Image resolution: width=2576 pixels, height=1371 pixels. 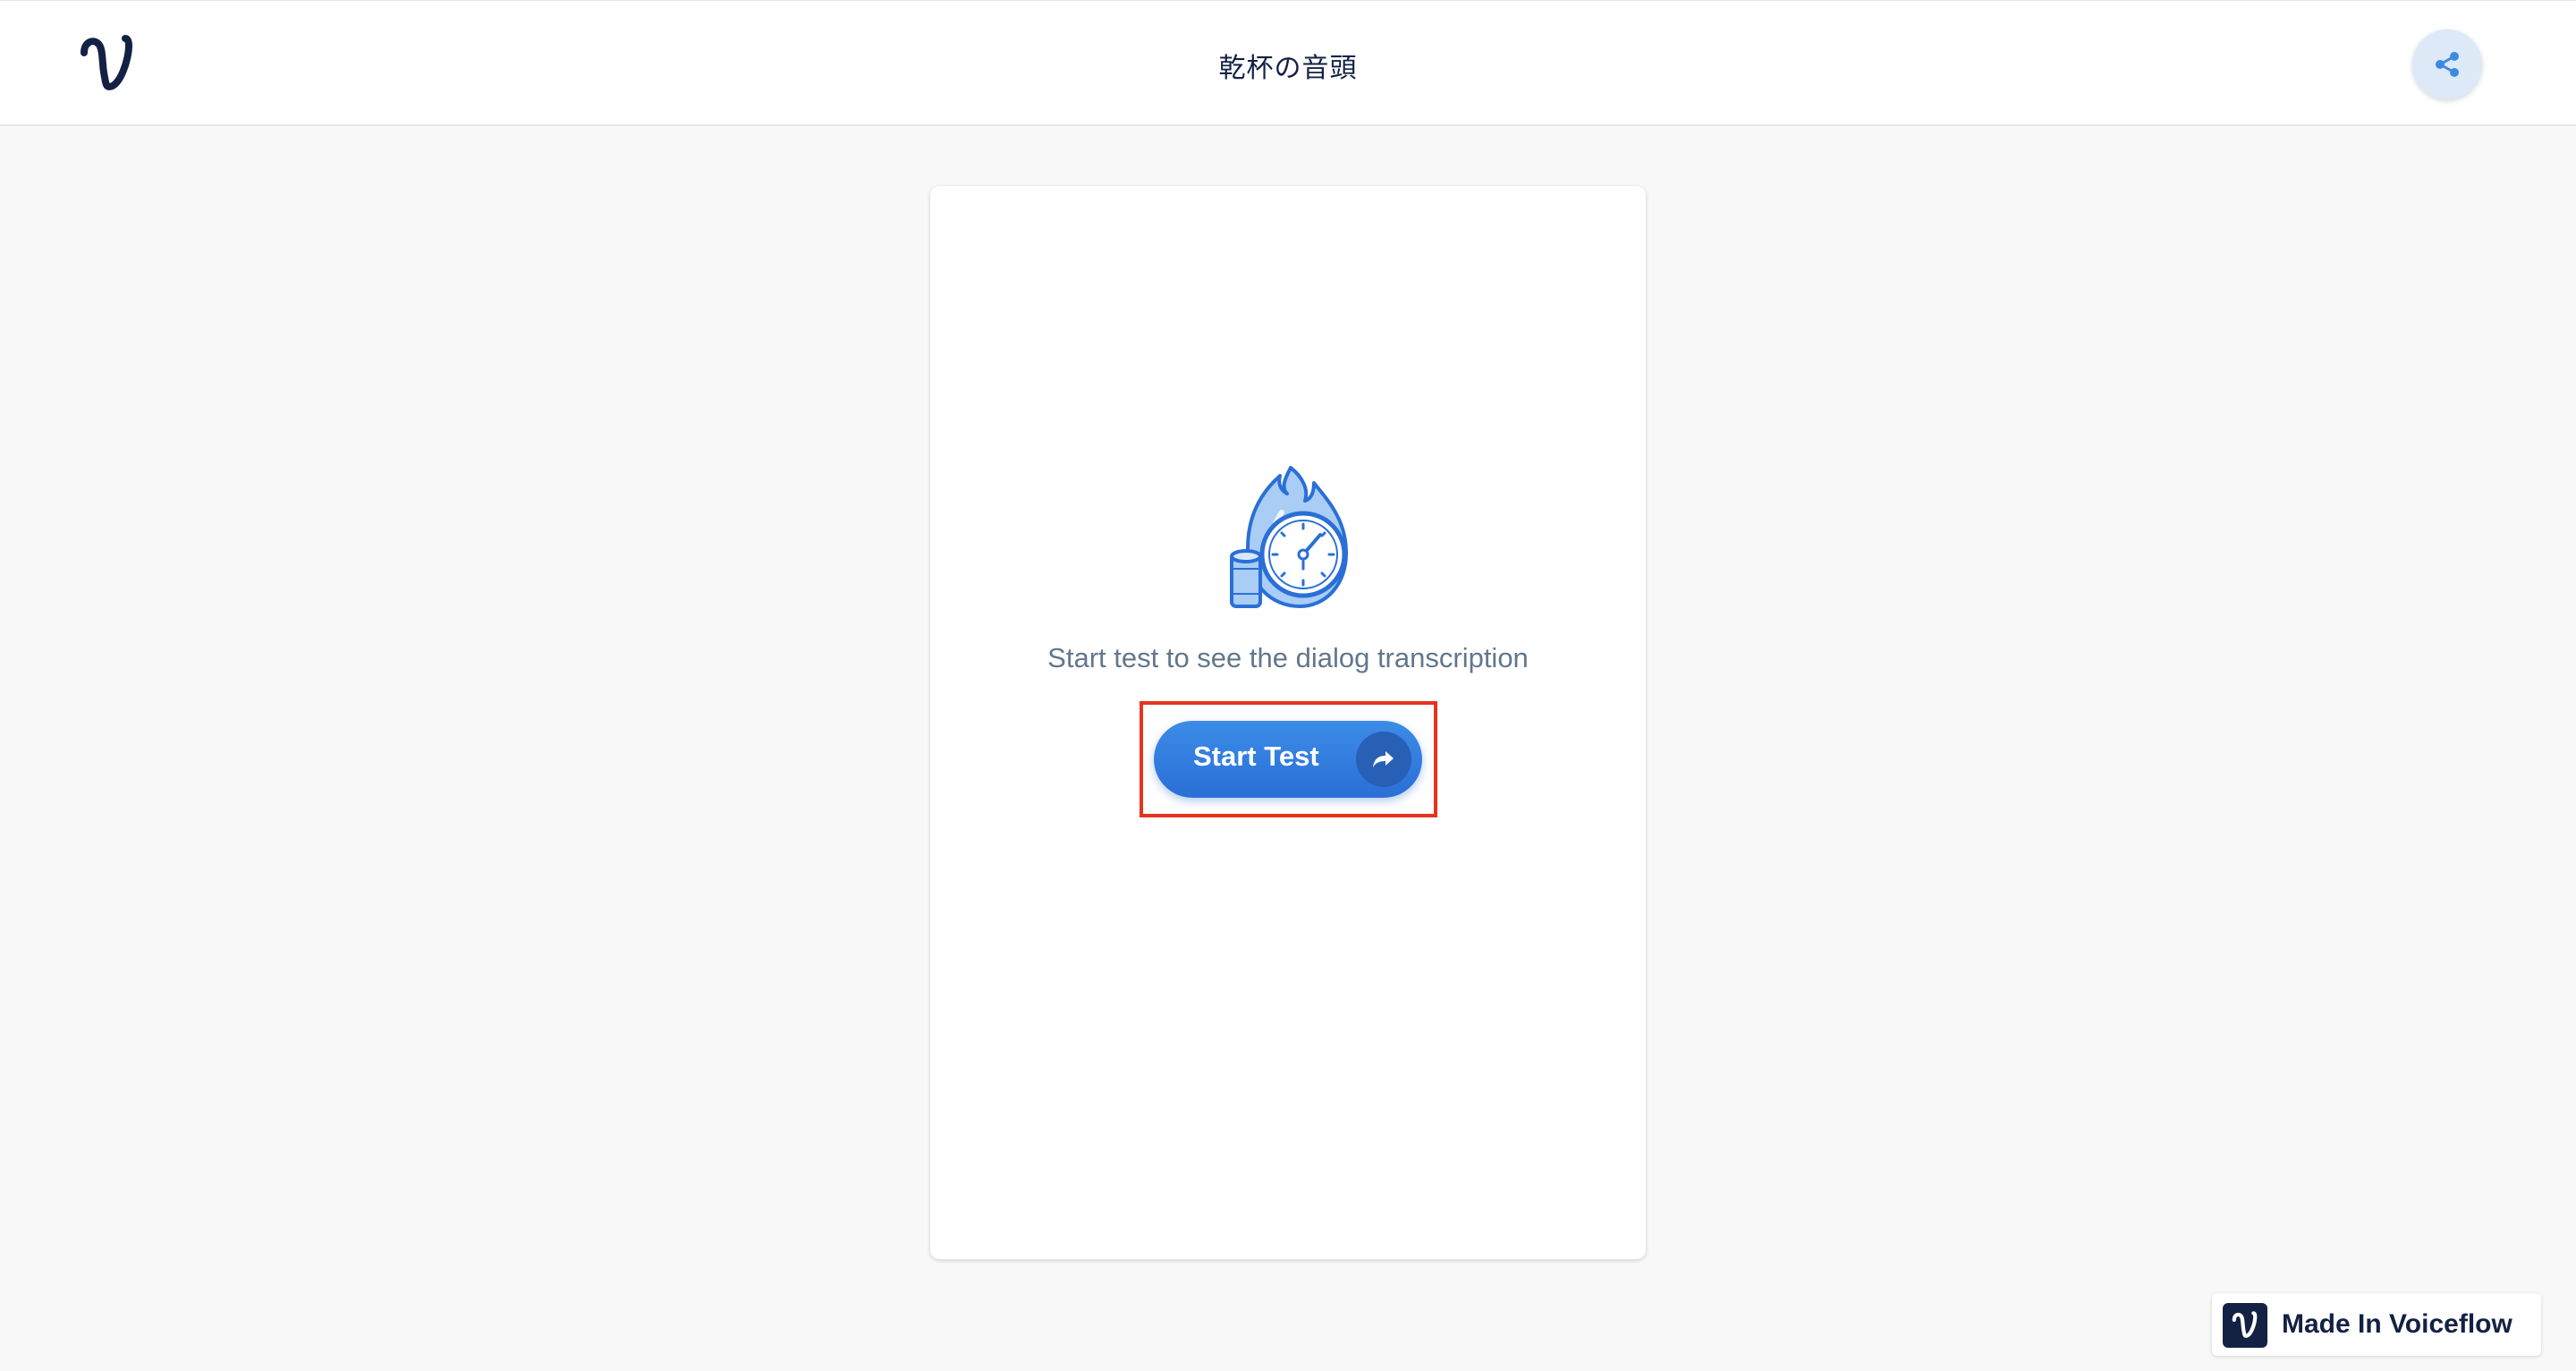 I want to click on start-test-button: Start Test, so click(x=1288, y=759).